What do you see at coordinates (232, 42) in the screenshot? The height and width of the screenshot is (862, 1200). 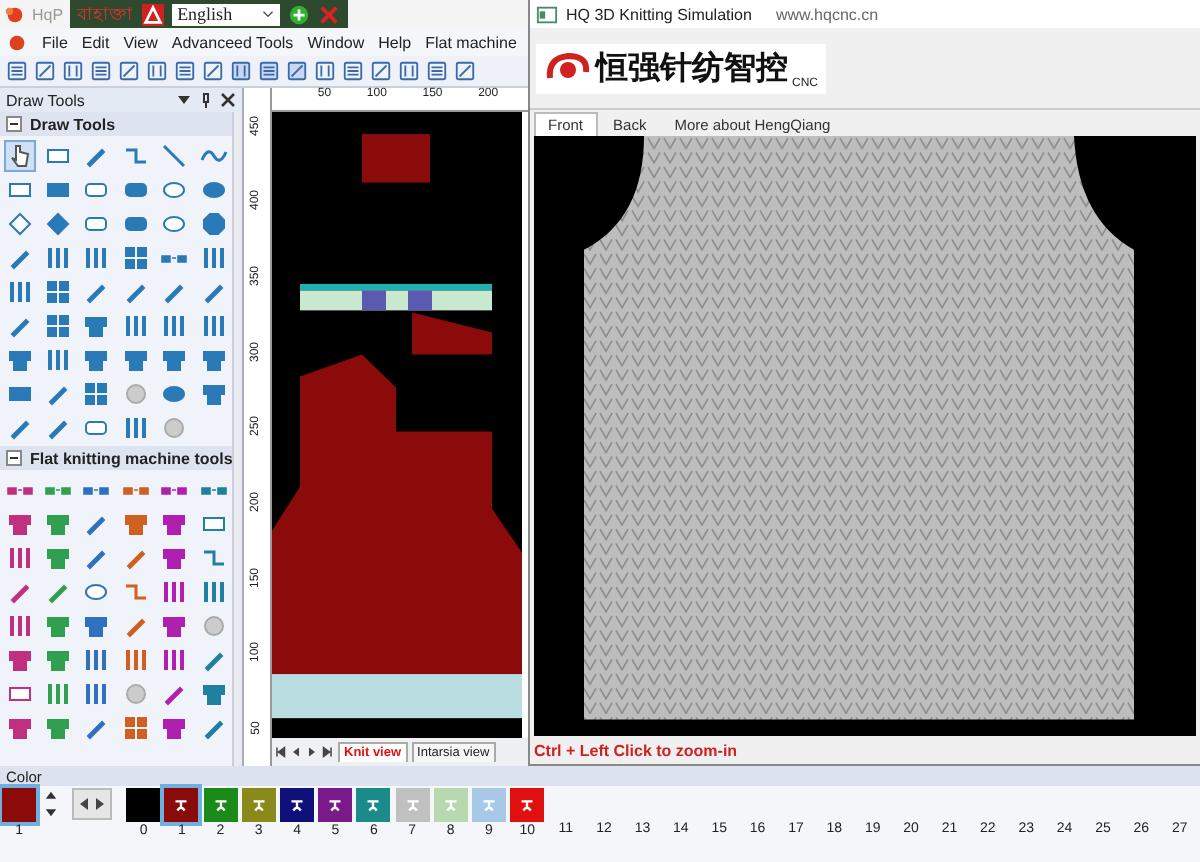 I see `menu-item: Advanceed Tools` at bounding box center [232, 42].